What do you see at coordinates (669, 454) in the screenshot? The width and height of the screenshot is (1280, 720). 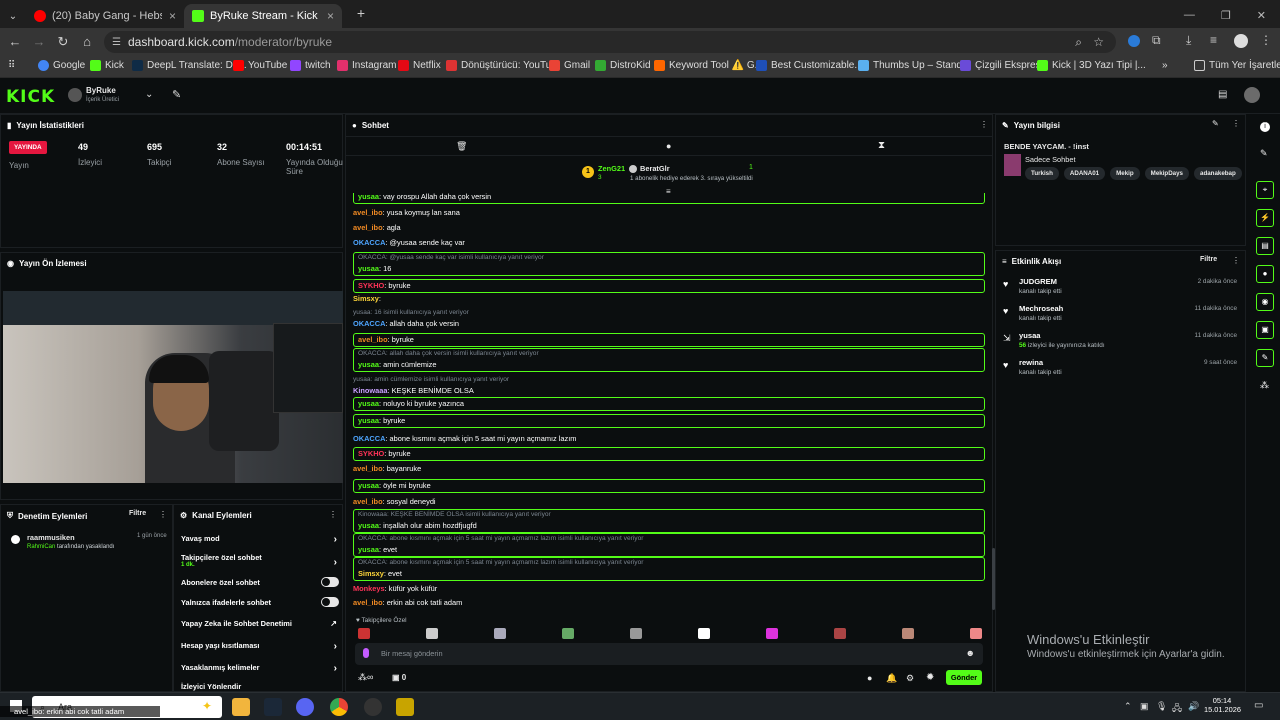 I see `chat-message: SYKHO: byruke` at bounding box center [669, 454].